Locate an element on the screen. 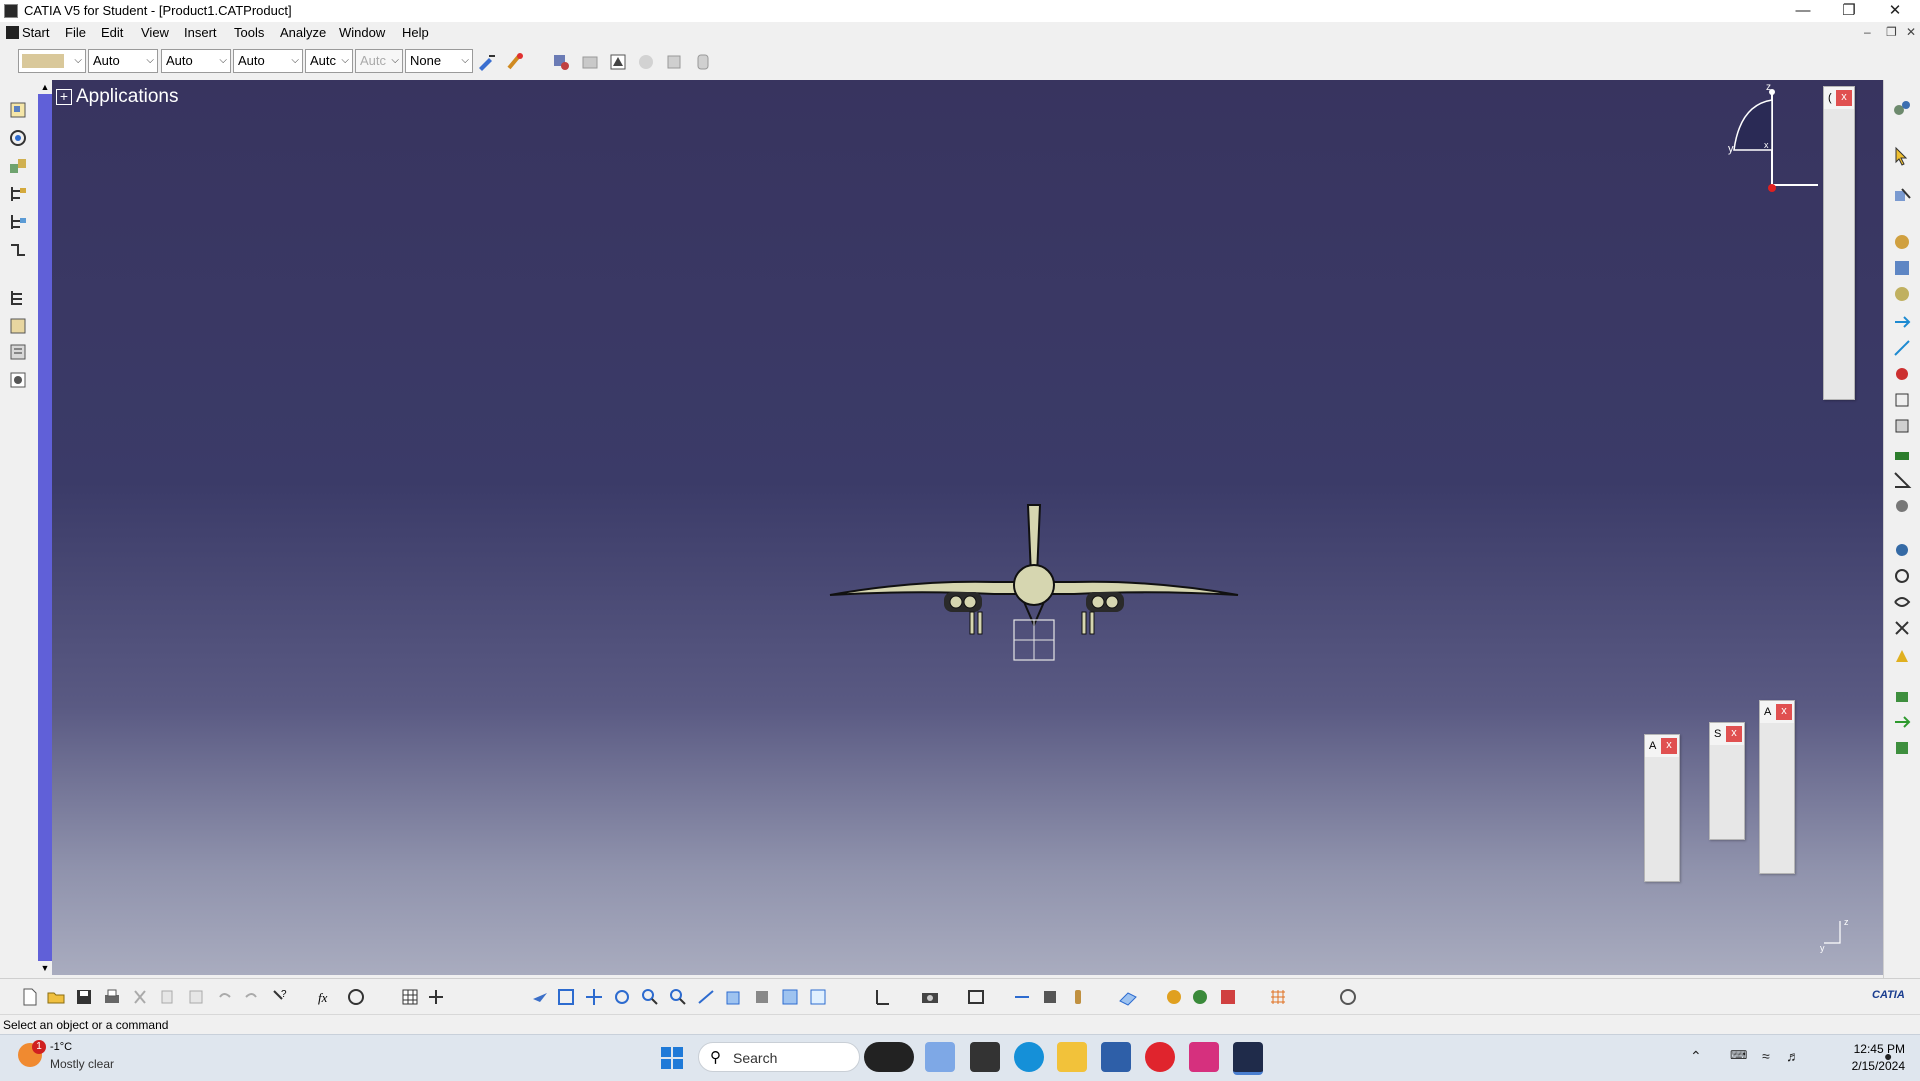 Image resolution: width=1920 pixels, height=1081 pixels. line-type-combo: Auto ⌵ is located at coordinates (196, 61).